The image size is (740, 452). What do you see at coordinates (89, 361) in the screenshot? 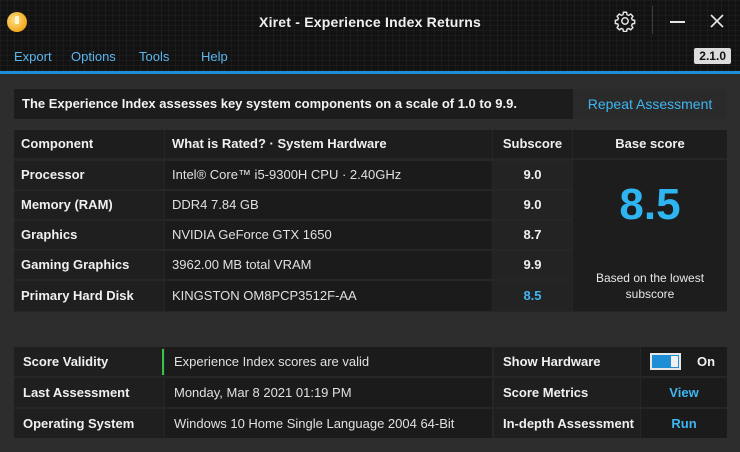
I see `score-validity-label: Score Validity` at bounding box center [89, 361].